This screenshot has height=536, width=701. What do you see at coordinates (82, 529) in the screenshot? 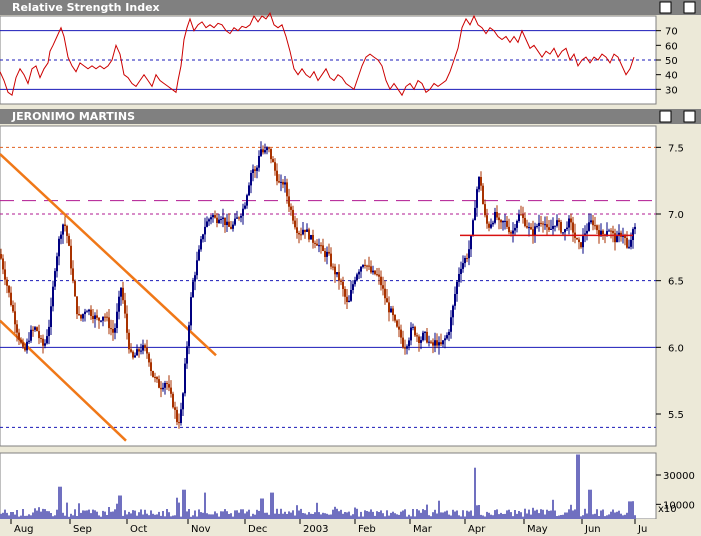
I see `x-tick-label: Sep` at bounding box center [82, 529].